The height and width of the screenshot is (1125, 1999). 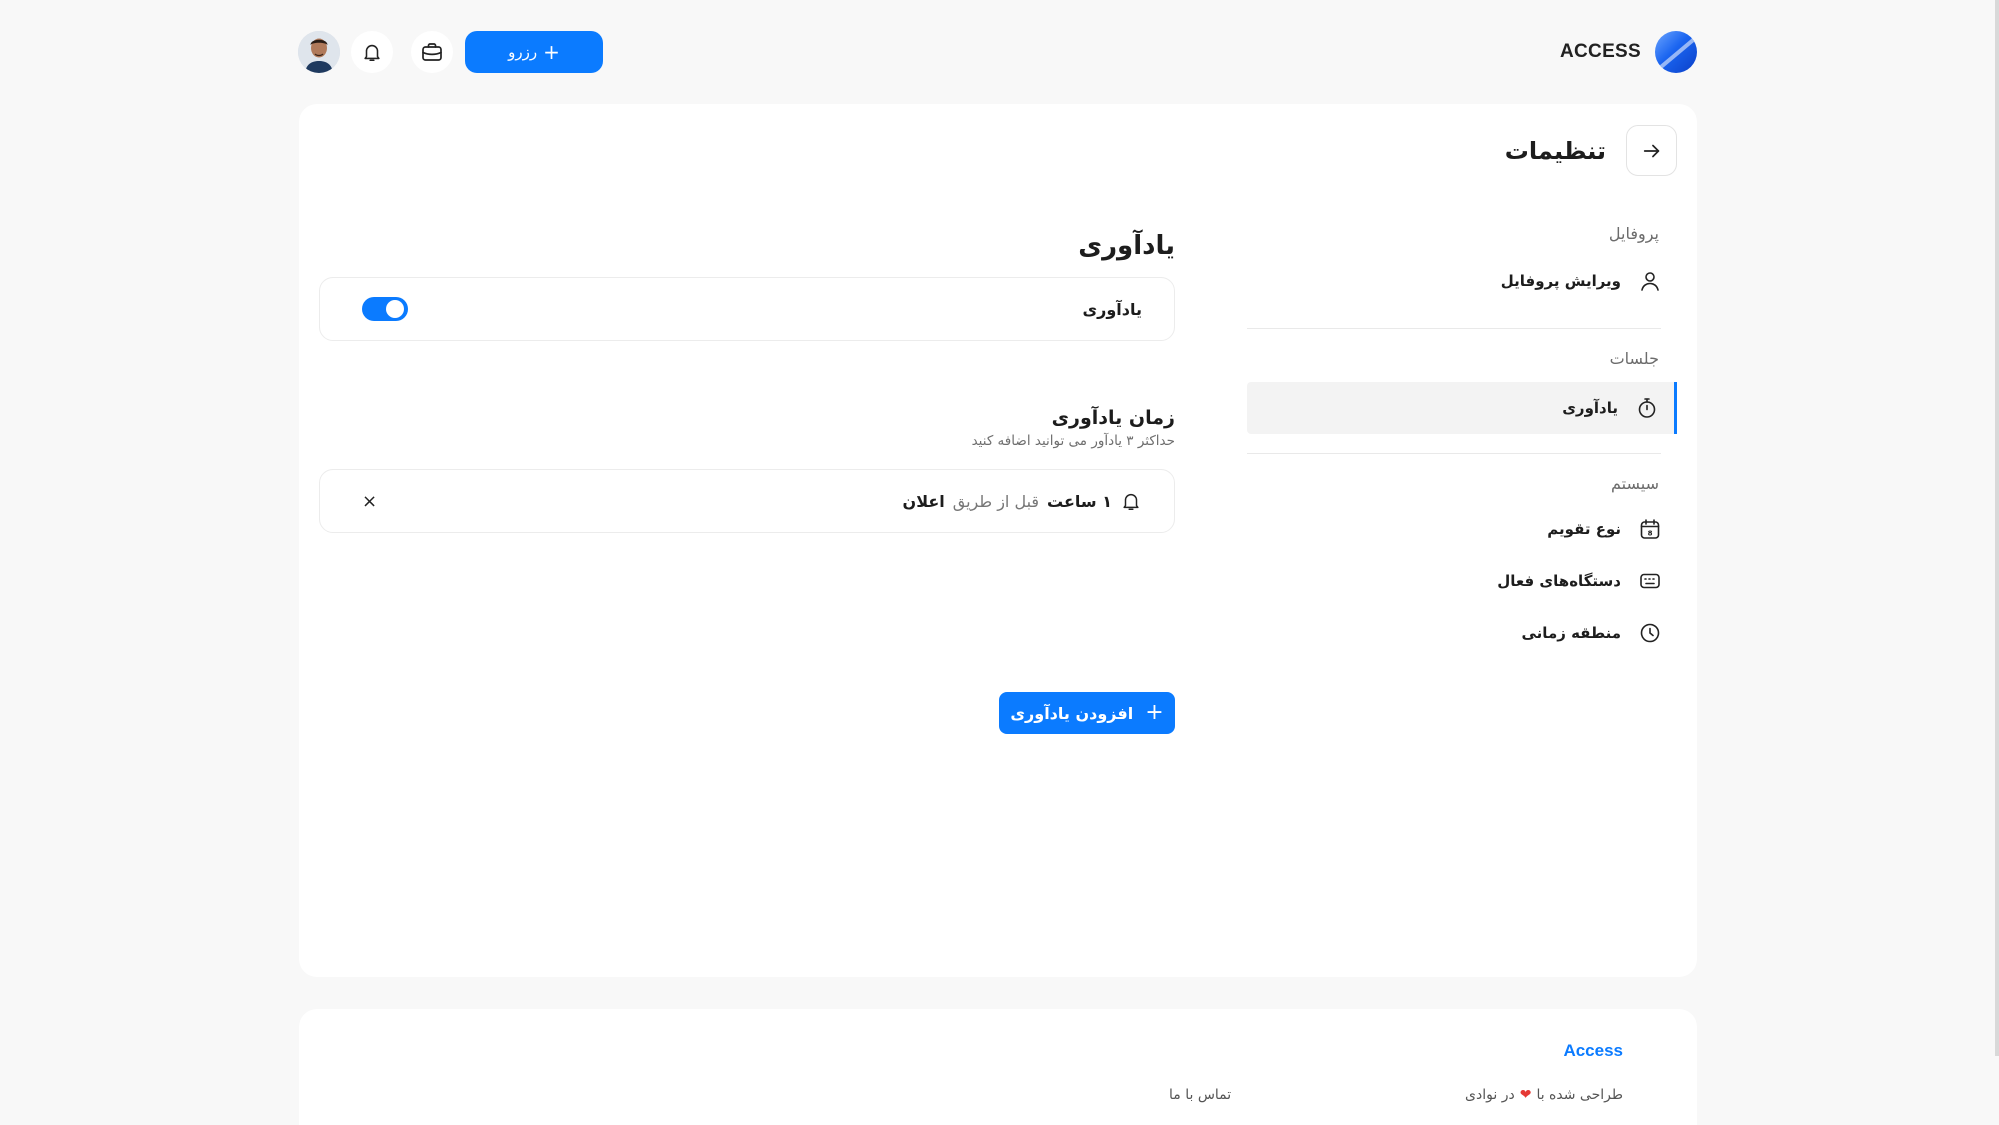 What do you see at coordinates (1650, 581) in the screenshot?
I see `keyboard-icon` at bounding box center [1650, 581].